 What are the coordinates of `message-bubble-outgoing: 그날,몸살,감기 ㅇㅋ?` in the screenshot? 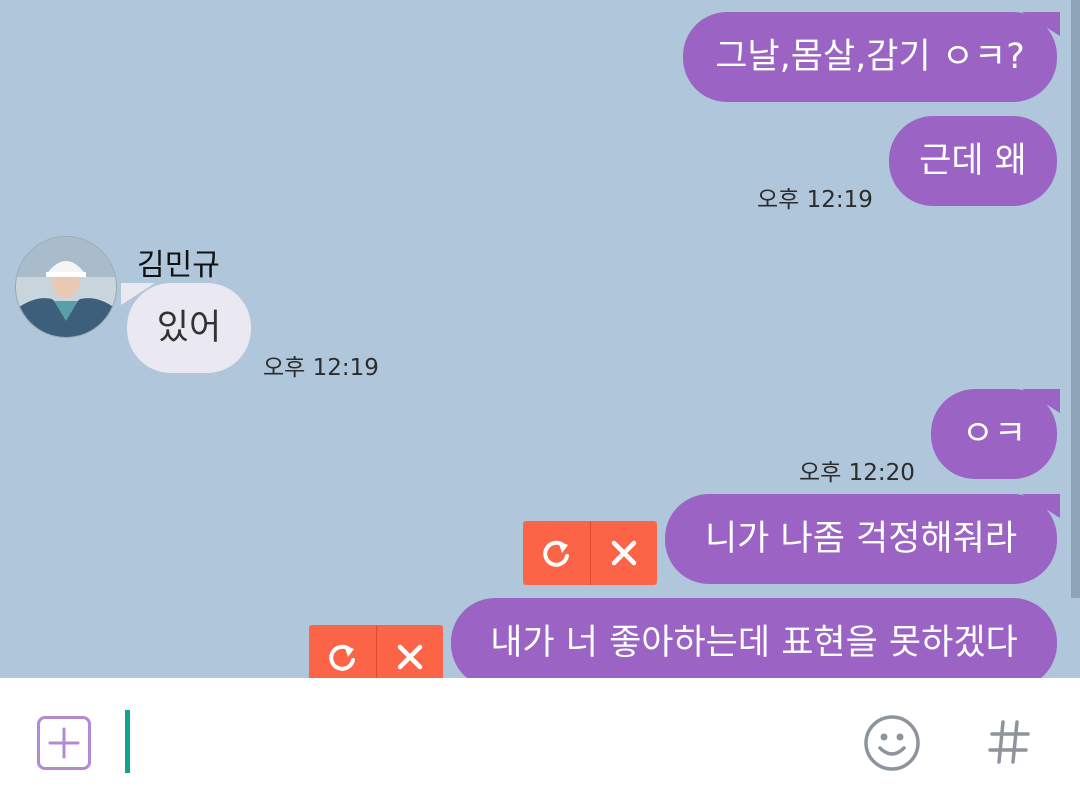 It's located at (871, 57).